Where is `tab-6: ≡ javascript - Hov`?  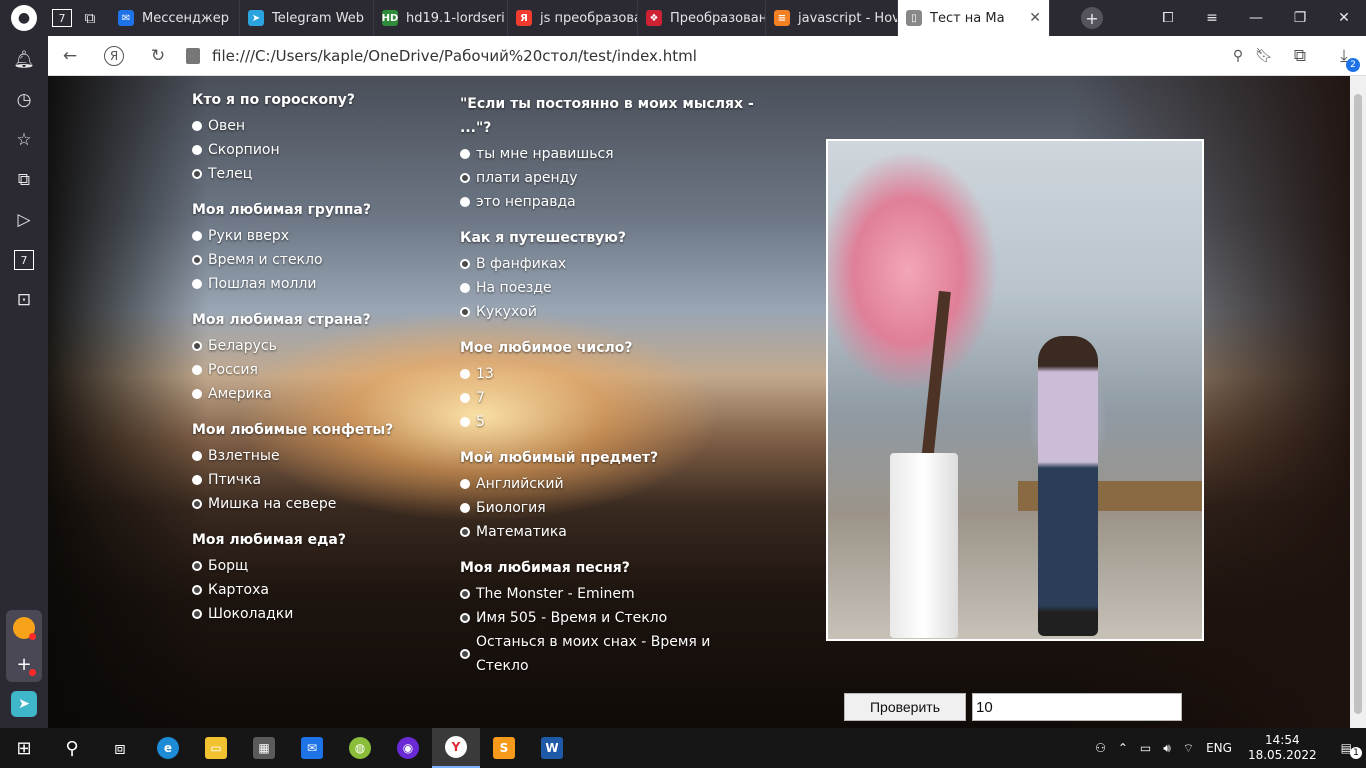
tab-6: ≡ javascript - Hov is located at coordinates (832, 18).